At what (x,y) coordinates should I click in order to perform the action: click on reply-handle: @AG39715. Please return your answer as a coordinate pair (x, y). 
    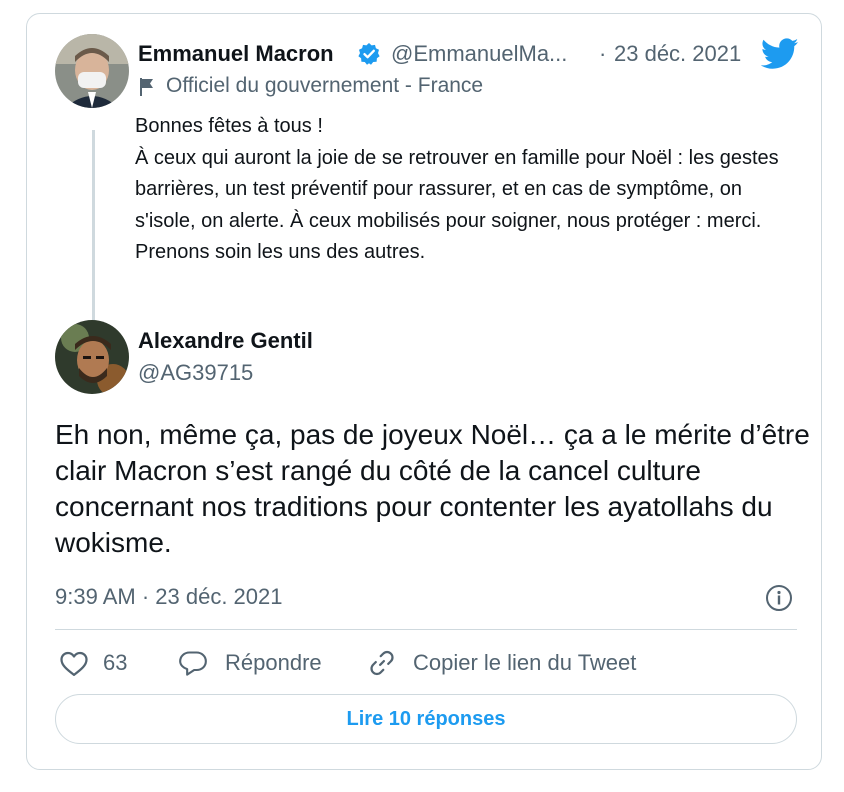
    Looking at the image, I should click on (195, 373).